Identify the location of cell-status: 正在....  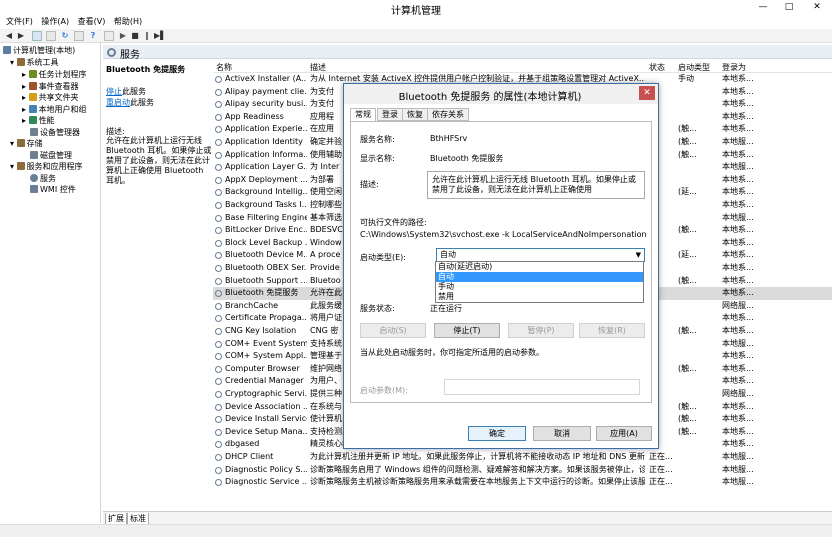
(661, 469).